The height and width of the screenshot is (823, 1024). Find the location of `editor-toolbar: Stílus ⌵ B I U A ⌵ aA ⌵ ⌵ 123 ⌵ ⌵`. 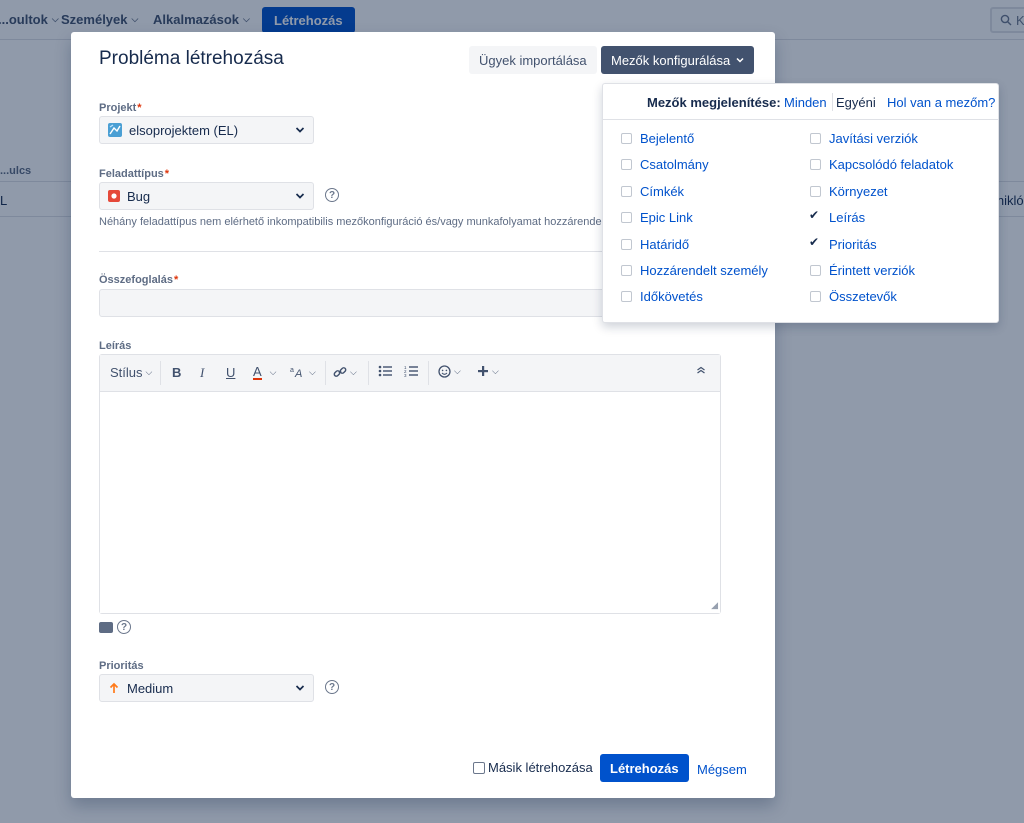

editor-toolbar: Stílus ⌵ B I U A ⌵ aA ⌵ ⌵ 123 ⌵ ⌵ is located at coordinates (410, 373).